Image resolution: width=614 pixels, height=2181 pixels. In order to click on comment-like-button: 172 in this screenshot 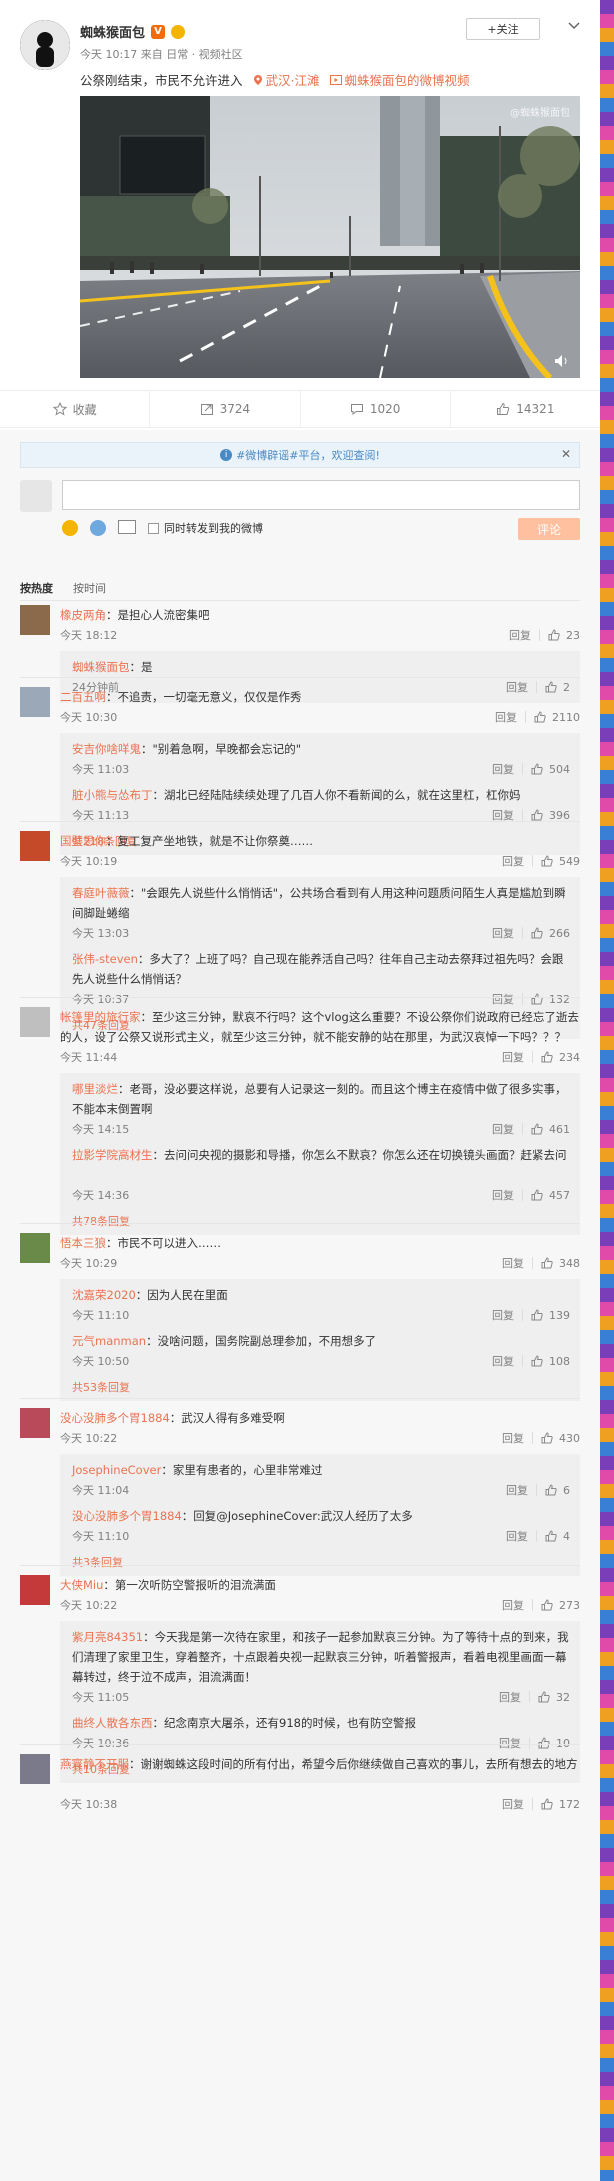, I will do `click(560, 1804)`.